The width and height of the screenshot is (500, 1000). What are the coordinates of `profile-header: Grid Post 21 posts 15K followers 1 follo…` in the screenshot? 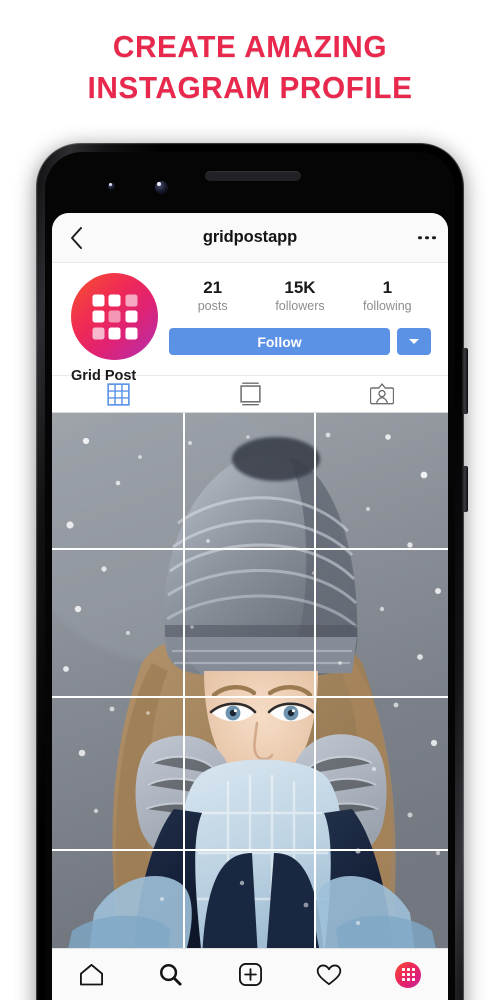 It's located at (250, 323).